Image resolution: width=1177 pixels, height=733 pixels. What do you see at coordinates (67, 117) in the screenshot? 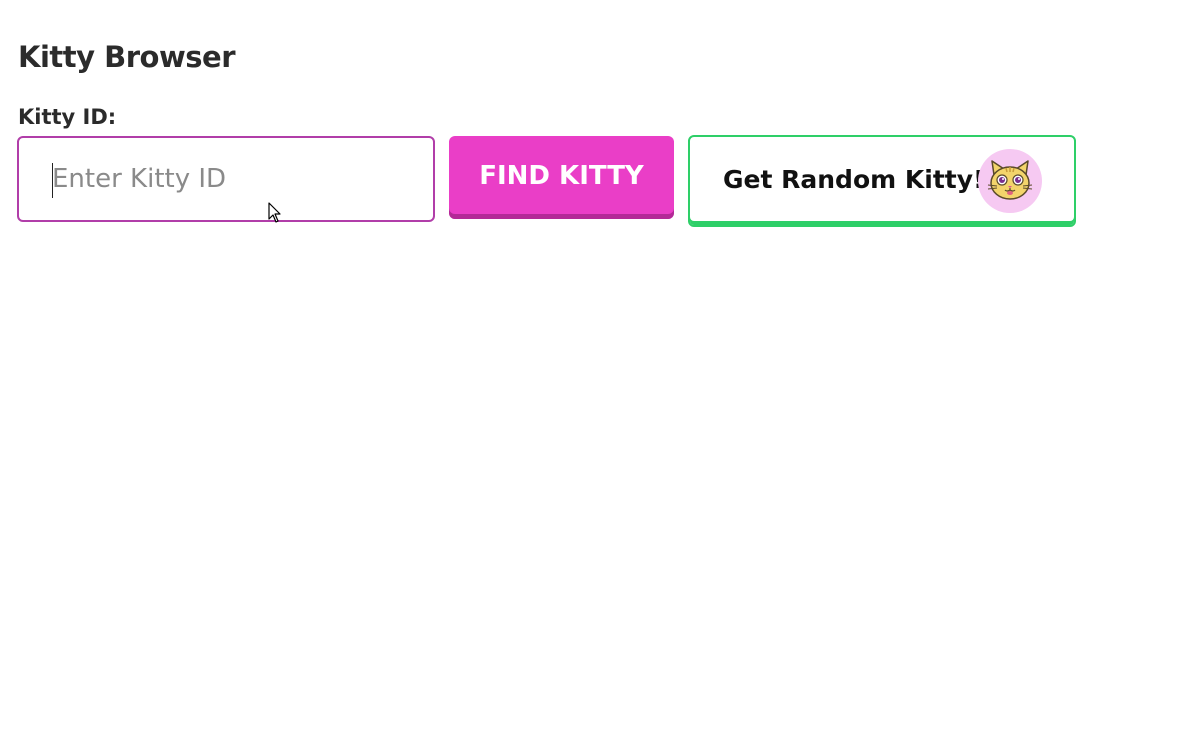
I see `kitty-id-label: Kitty ID:` at bounding box center [67, 117].